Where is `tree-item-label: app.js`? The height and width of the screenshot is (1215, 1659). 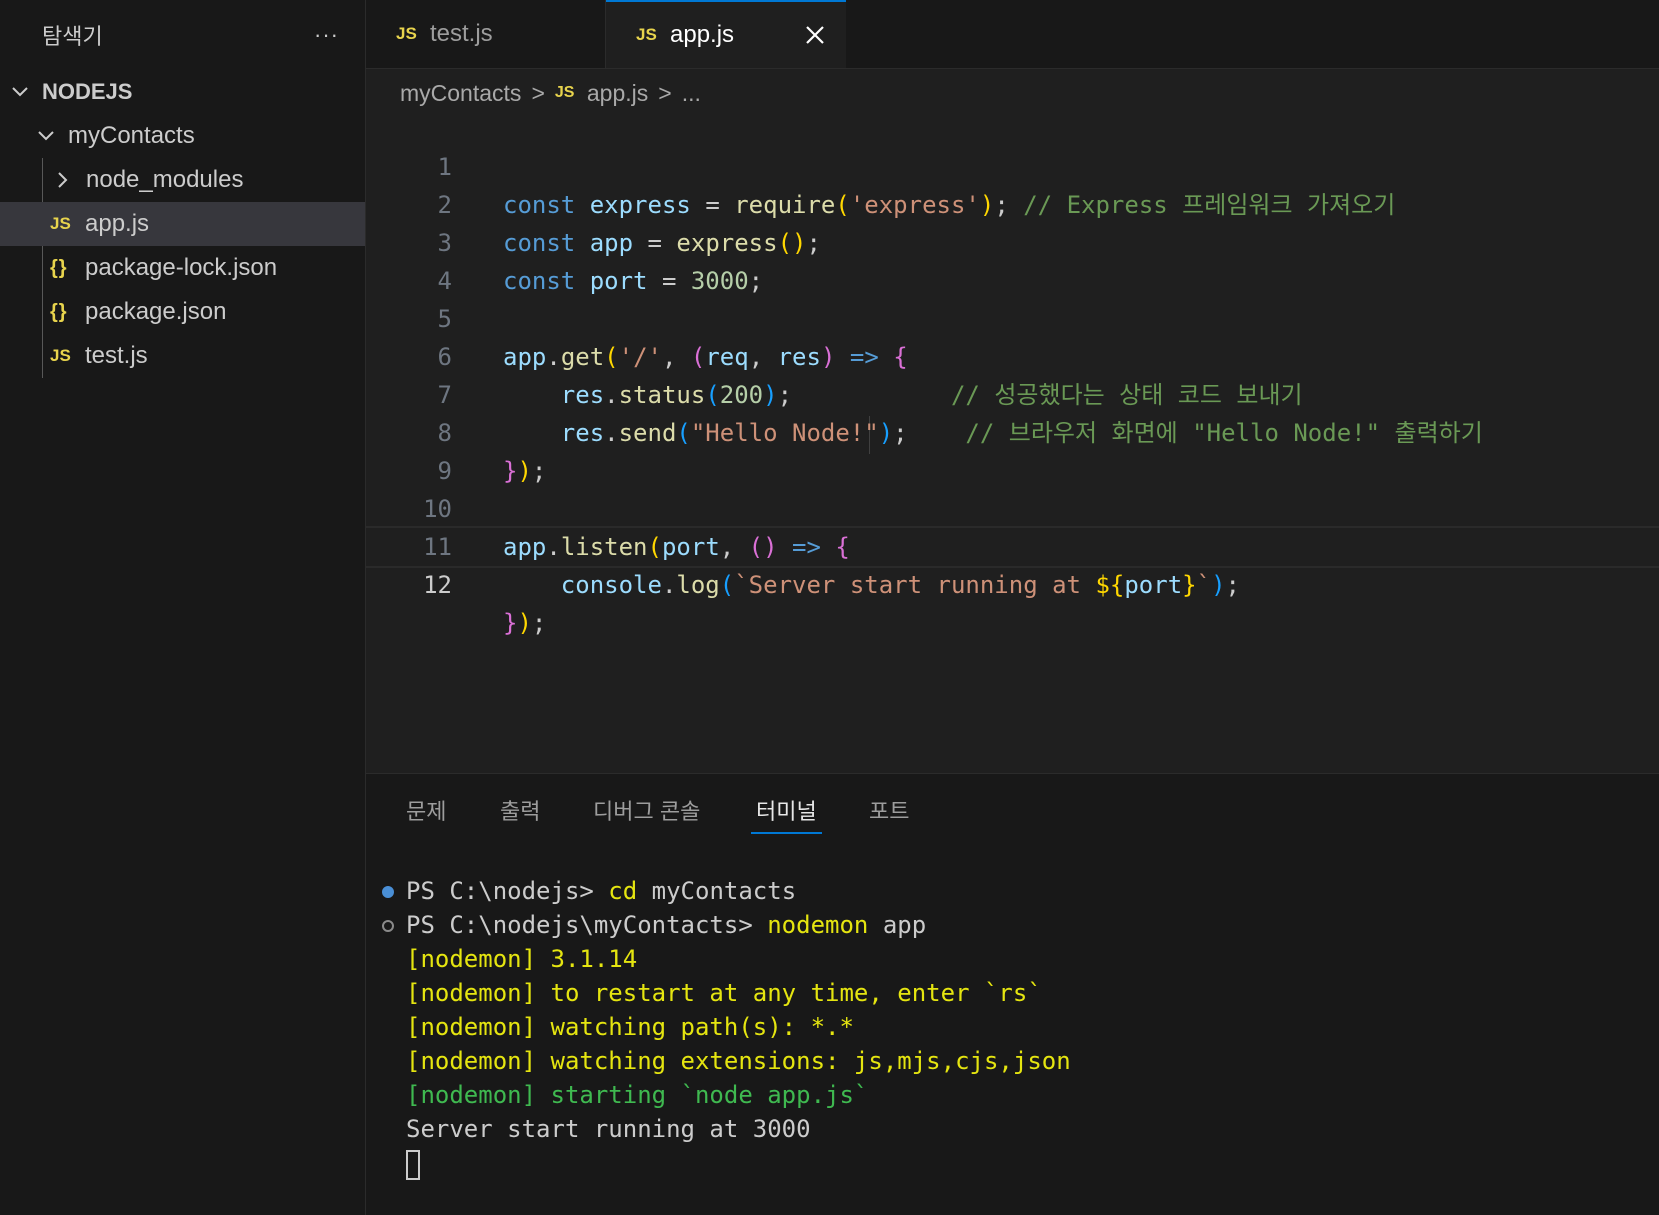
tree-item-label: app.js is located at coordinates (117, 223).